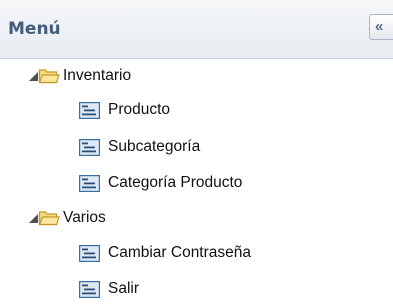 This screenshot has height=305, width=393. Describe the element at coordinates (34, 29) in the screenshot. I see `panel-title: Menú` at that location.